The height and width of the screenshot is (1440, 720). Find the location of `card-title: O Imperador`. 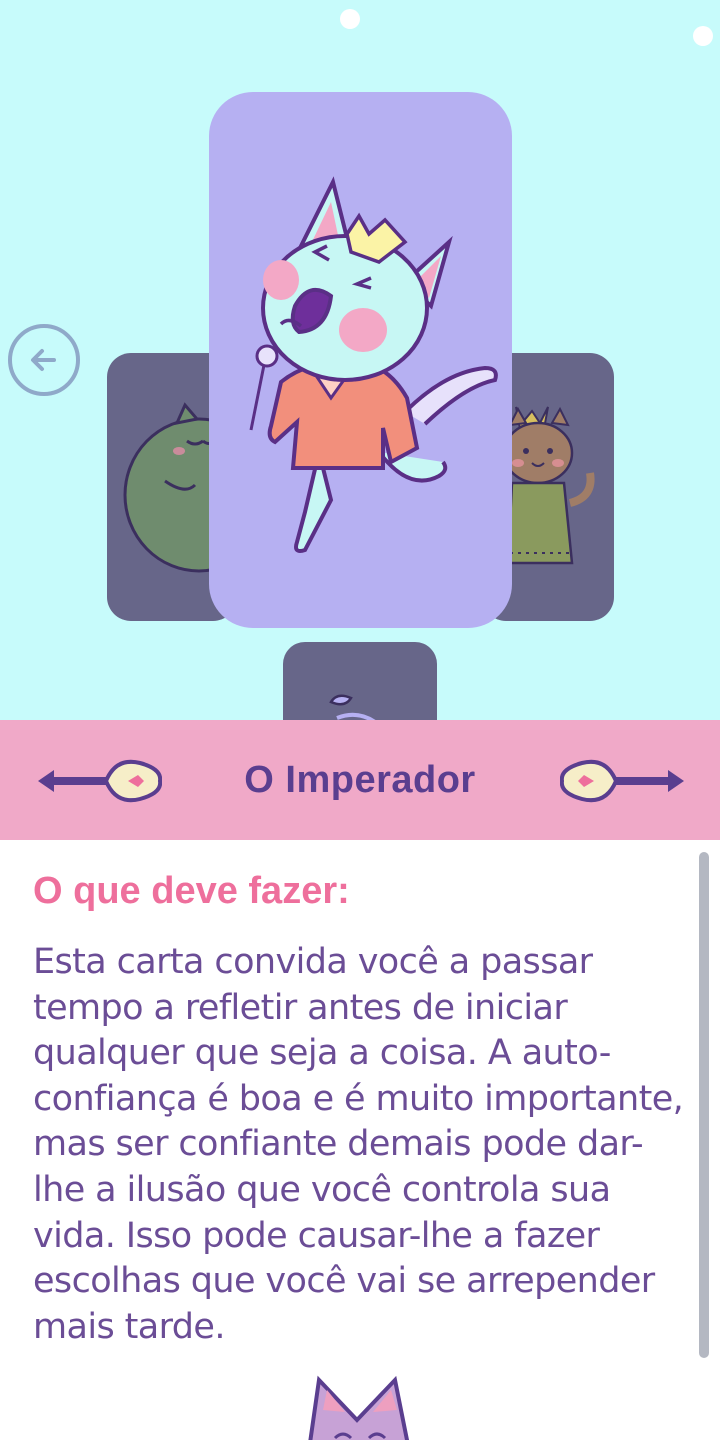

card-title: O Imperador is located at coordinates (360, 779).